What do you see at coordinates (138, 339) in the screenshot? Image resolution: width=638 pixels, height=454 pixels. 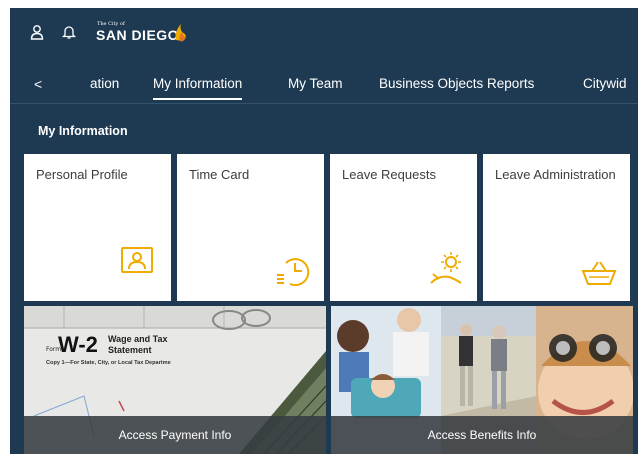 I see `w2-form-title-1: Wage and Tax` at bounding box center [138, 339].